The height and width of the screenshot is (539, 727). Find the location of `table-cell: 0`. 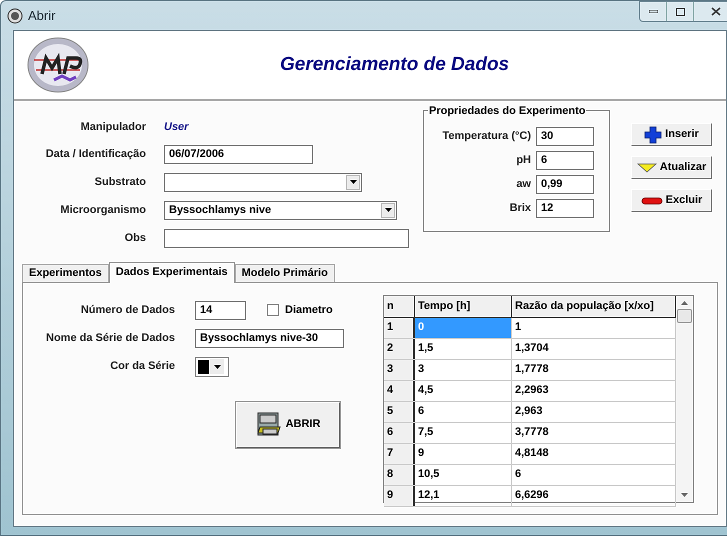

table-cell: 0 is located at coordinates (463, 328).